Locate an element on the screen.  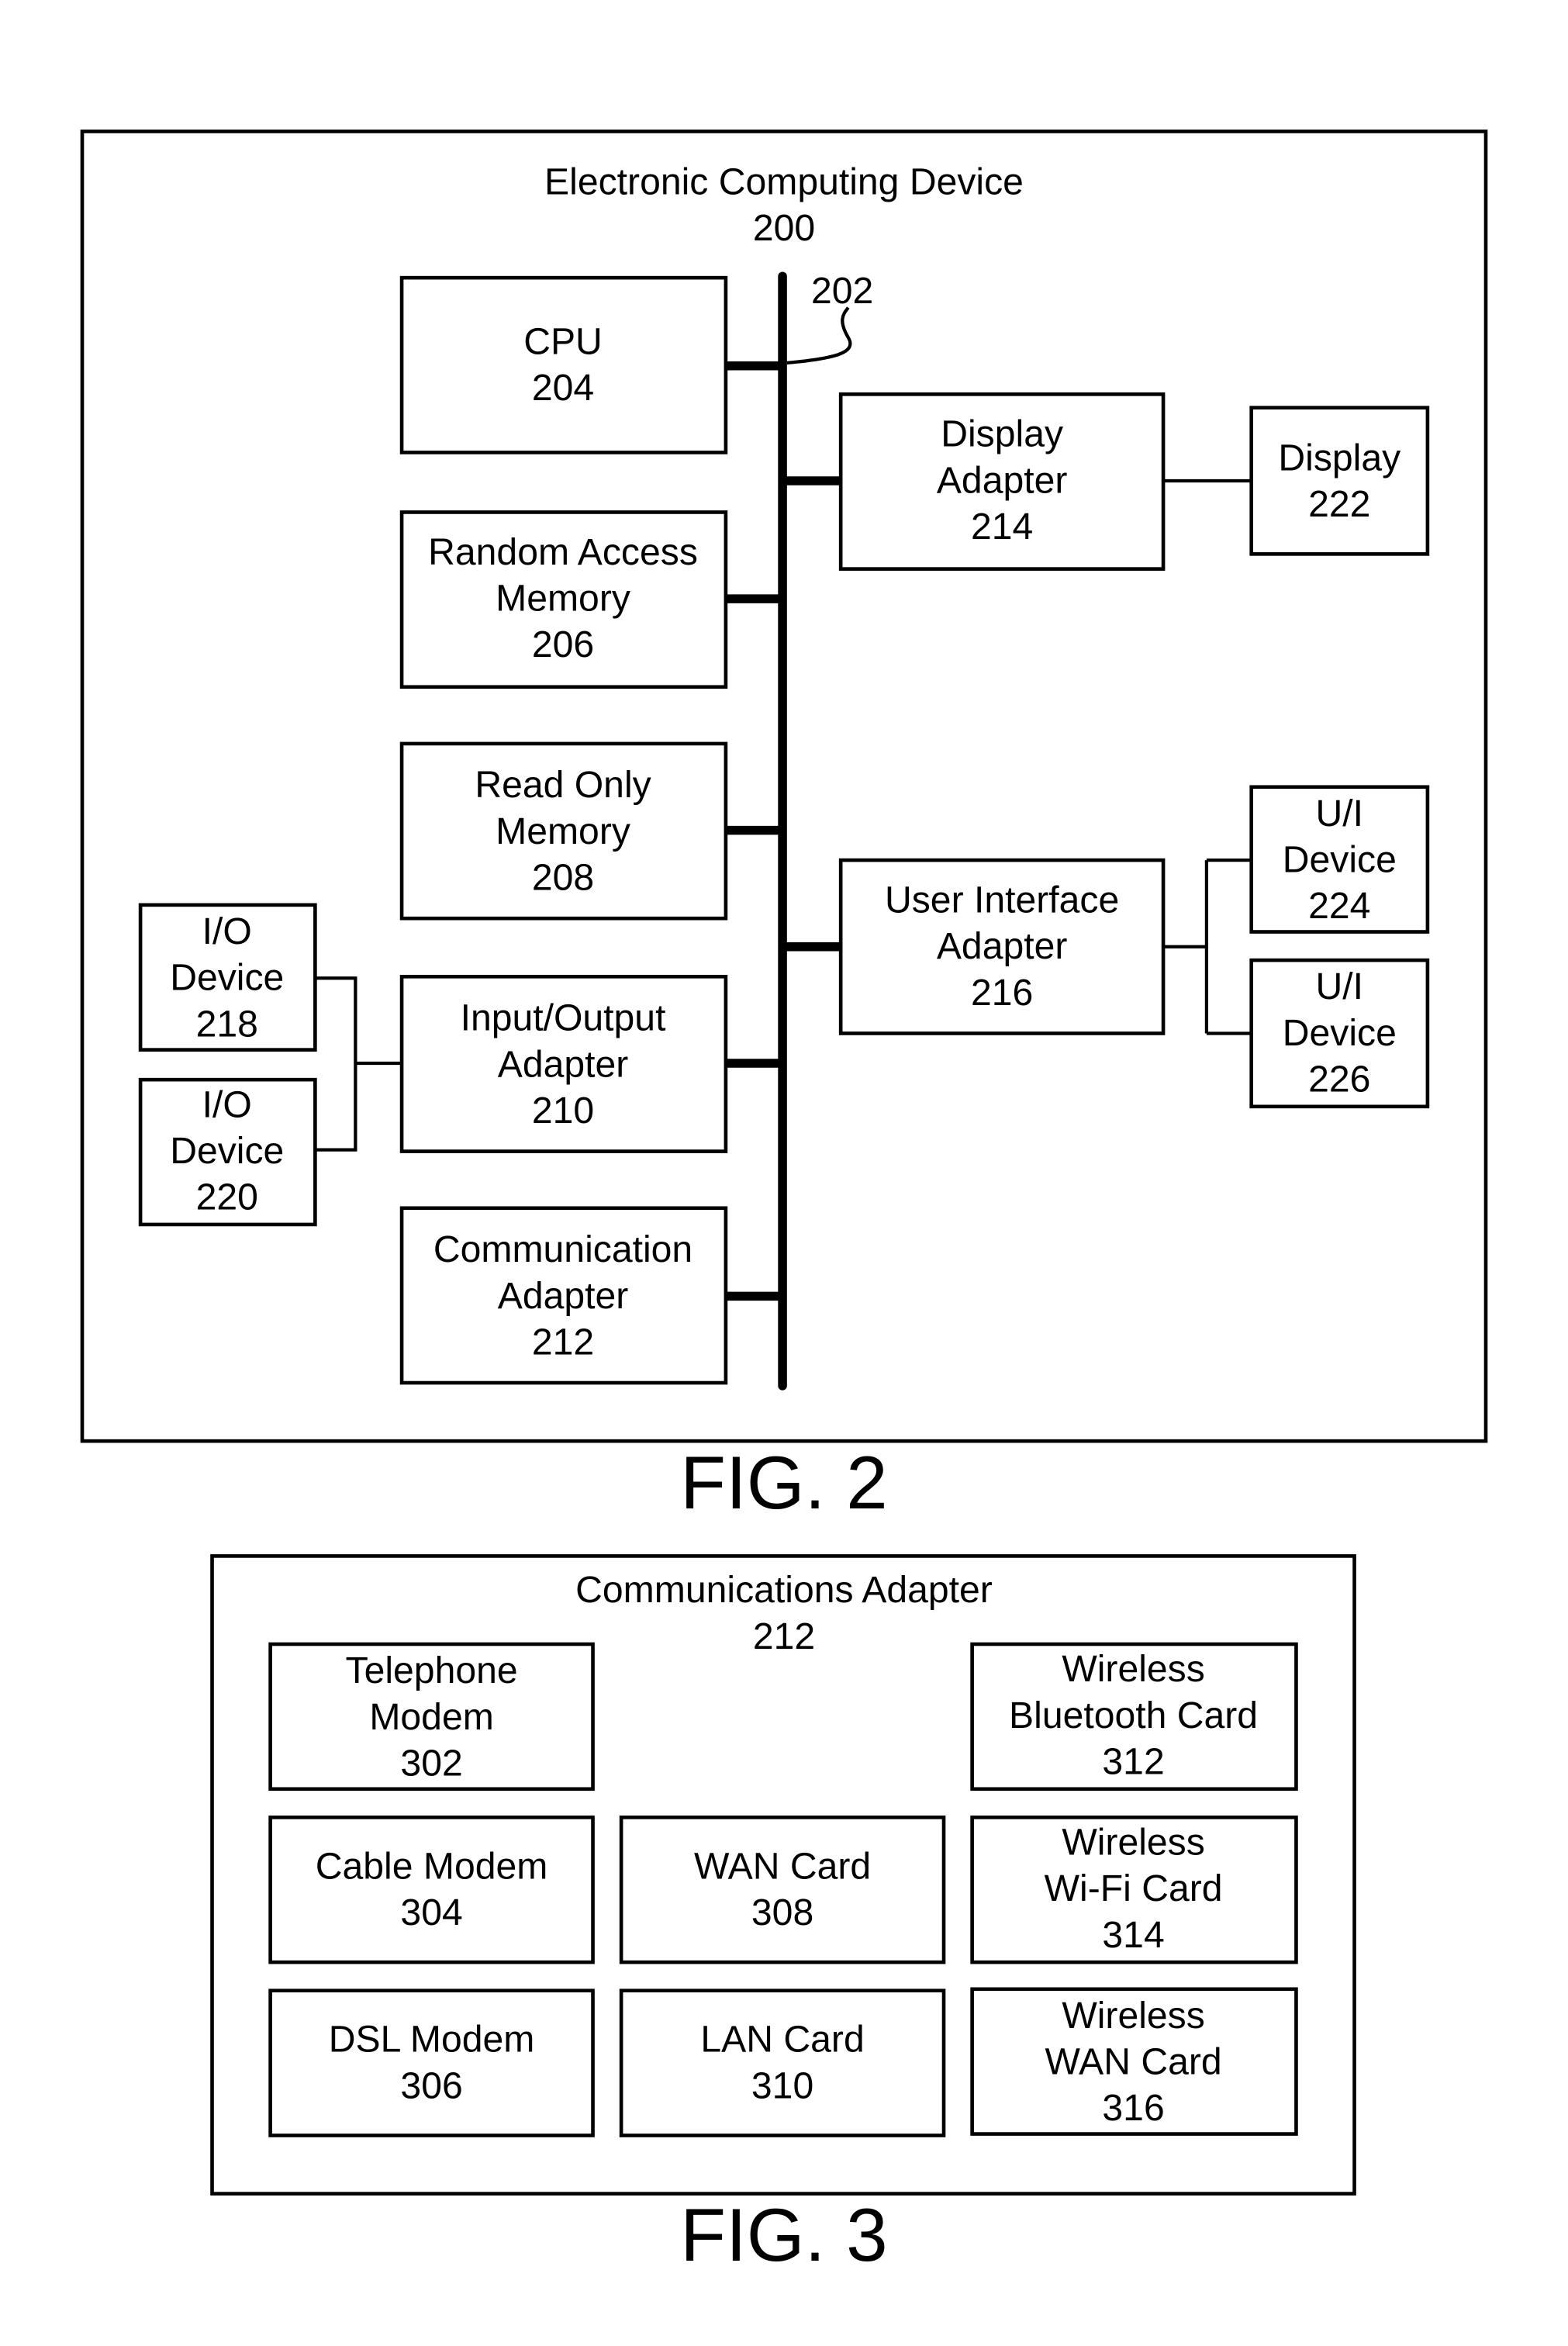
fig3-ref: 212 is located at coordinates (784, 1636).